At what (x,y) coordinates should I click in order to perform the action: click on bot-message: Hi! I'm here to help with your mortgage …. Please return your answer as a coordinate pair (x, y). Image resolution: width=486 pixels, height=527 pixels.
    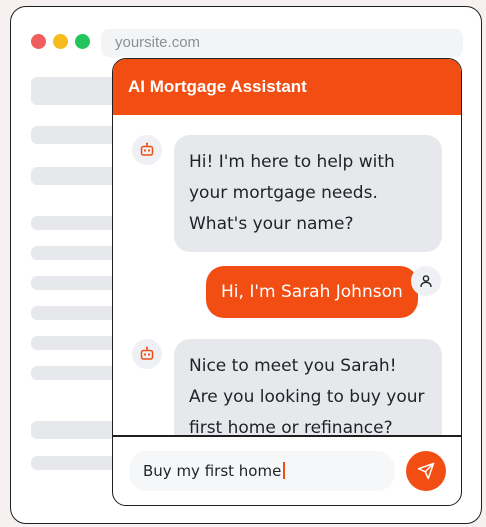
    Looking at the image, I should click on (308, 193).